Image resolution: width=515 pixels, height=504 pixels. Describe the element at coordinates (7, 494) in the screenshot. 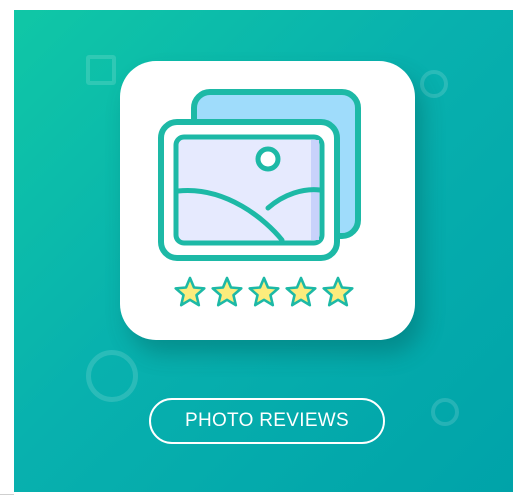

I see `page-edge-line` at that location.